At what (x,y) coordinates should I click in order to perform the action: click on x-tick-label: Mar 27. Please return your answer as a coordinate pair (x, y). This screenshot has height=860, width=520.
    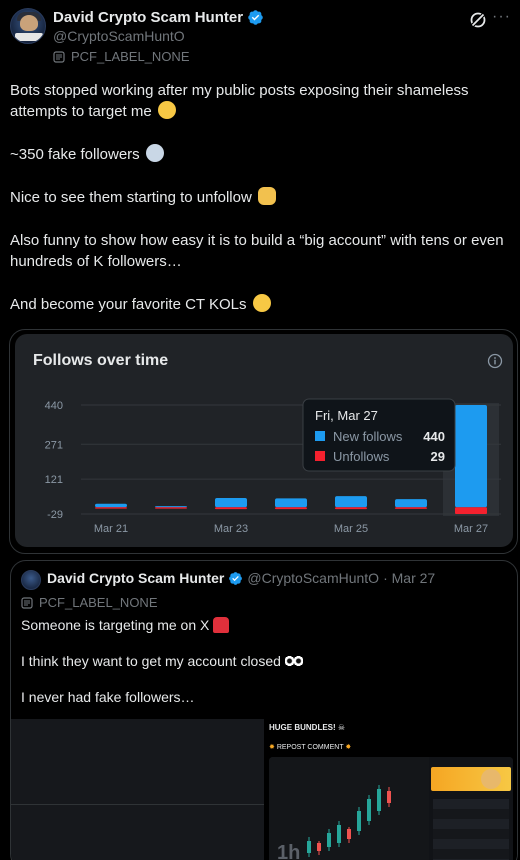
    Looking at the image, I should click on (471, 529).